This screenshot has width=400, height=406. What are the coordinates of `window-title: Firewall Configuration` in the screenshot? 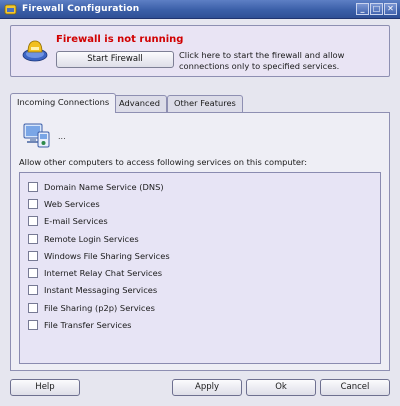 It's located at (81, 9).